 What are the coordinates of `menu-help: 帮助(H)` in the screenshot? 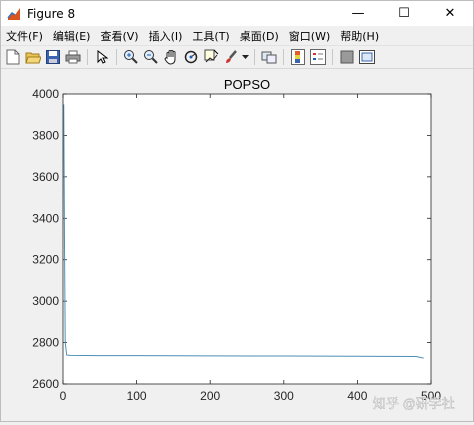 It's located at (359, 36).